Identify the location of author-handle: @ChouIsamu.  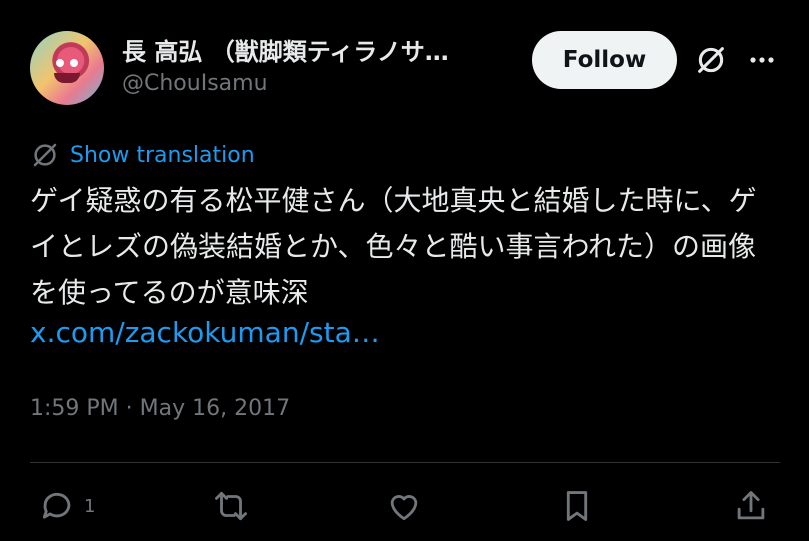
(195, 83).